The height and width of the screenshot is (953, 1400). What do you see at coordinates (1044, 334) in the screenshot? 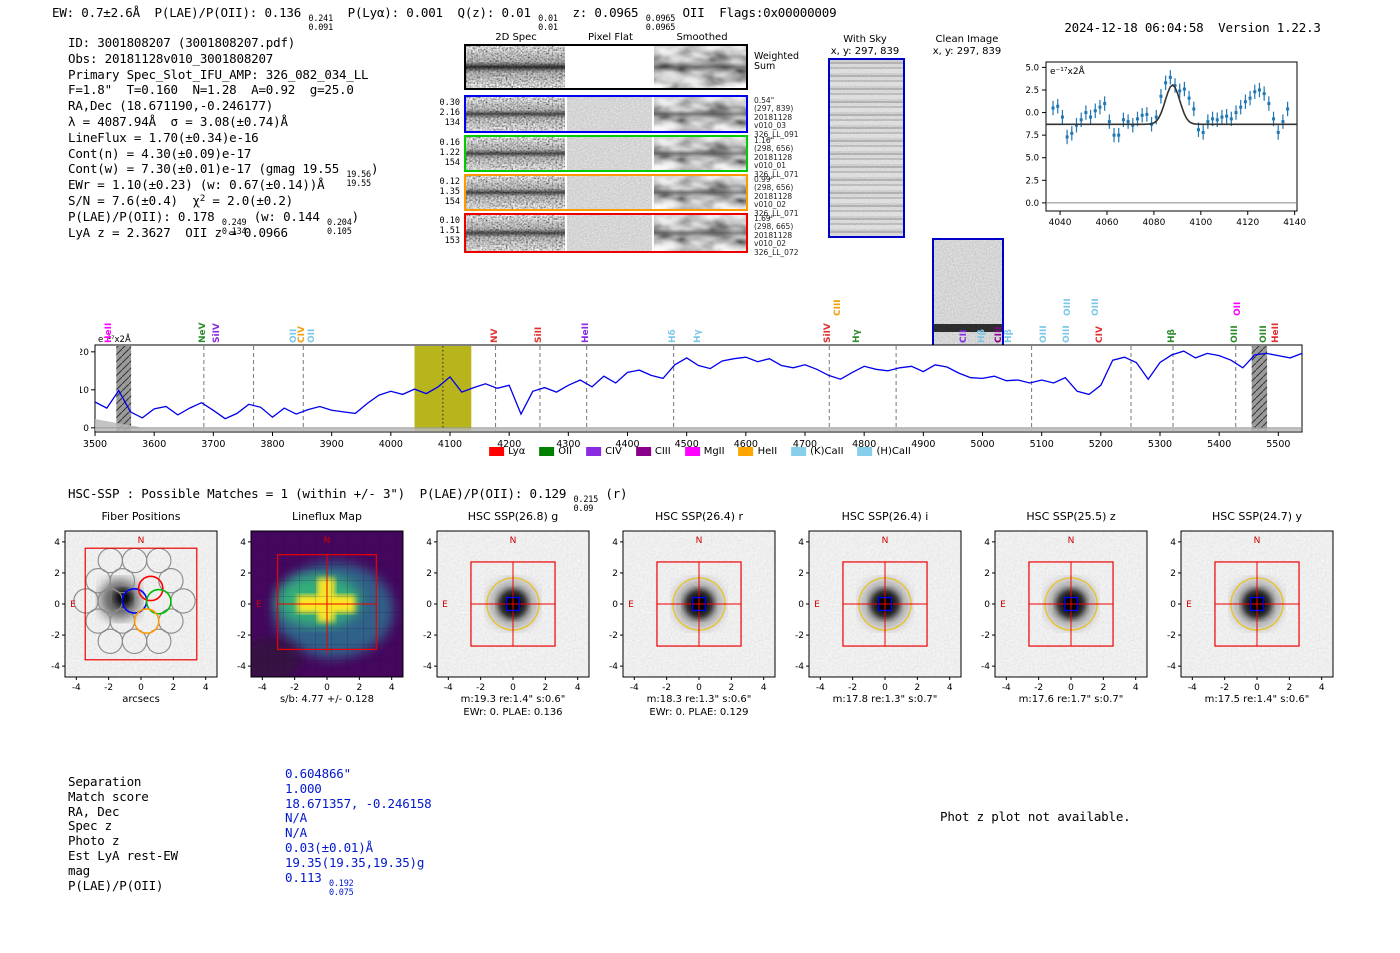
I see `emission-line-label: OIII` at bounding box center [1044, 334].